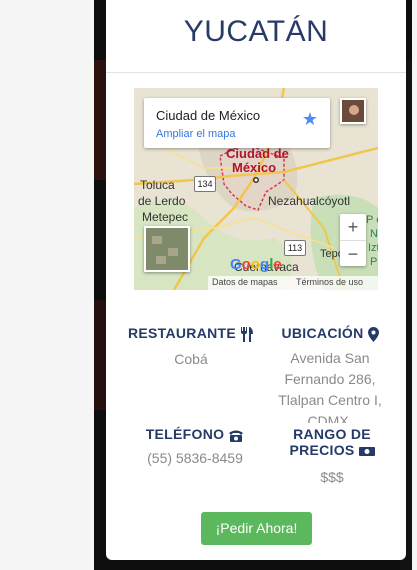  What do you see at coordinates (256, 528) in the screenshot?
I see `order-now-button: ¡Pedir Ahora!` at bounding box center [256, 528].